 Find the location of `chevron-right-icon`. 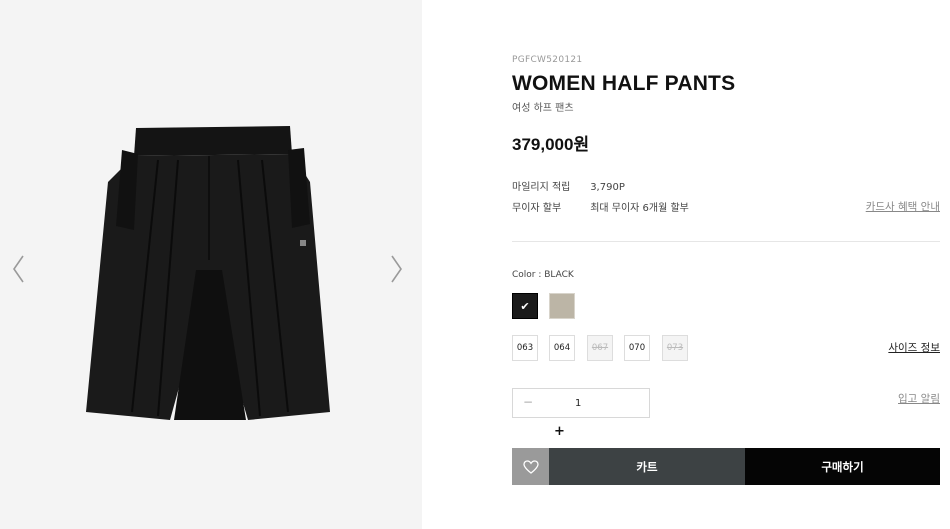

chevron-right-icon is located at coordinates (396, 269).